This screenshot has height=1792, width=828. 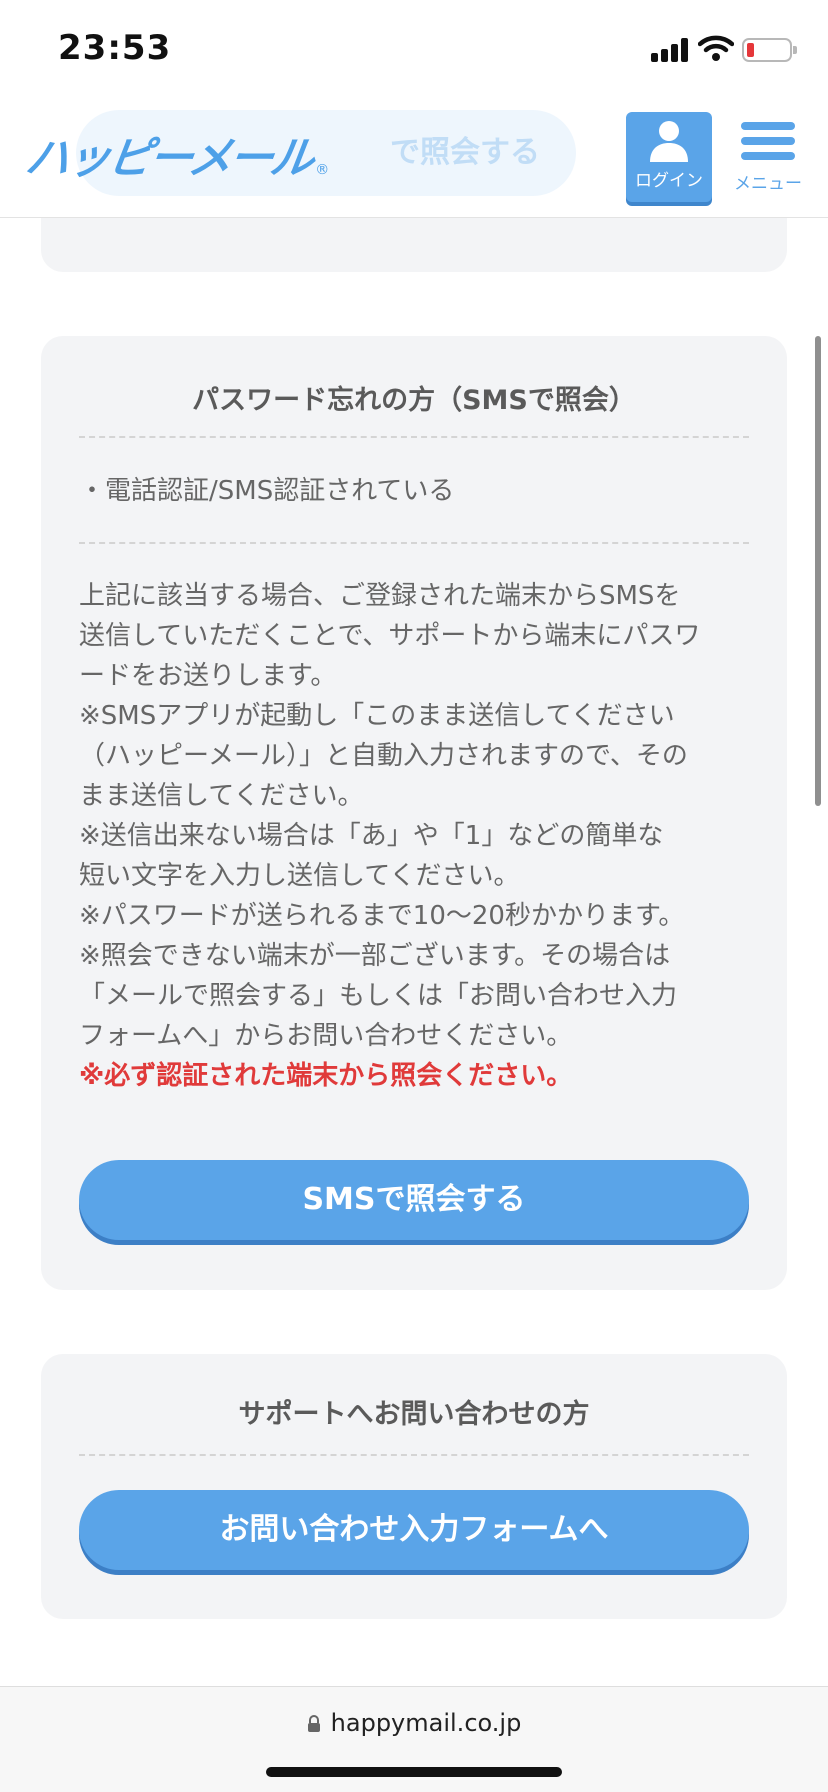 I want to click on sms-warning: ※必ず認証された端末から照会ください。, so click(x=326, y=1076).